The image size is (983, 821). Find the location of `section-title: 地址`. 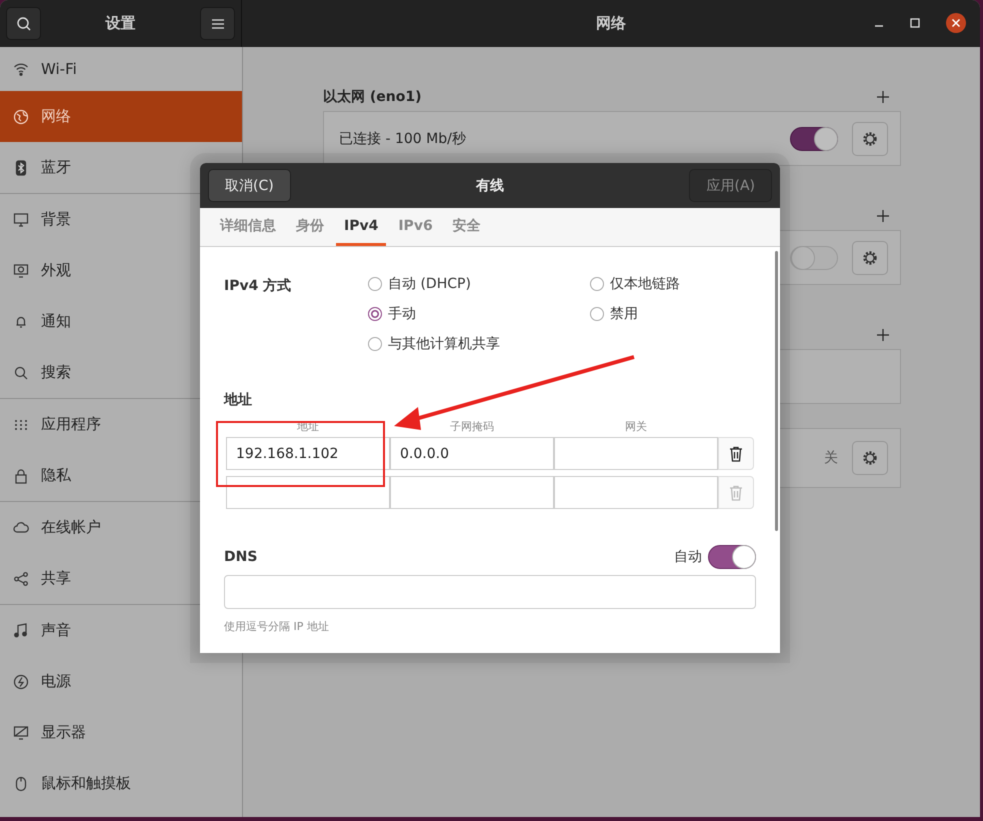

section-title: 地址 is located at coordinates (238, 400).